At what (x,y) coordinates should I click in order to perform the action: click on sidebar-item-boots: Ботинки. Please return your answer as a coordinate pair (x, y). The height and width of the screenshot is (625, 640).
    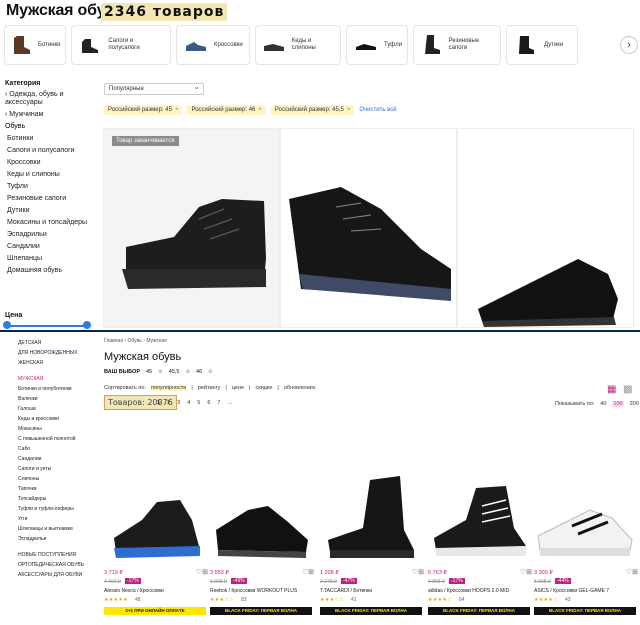
    Looking at the image, I should click on (51, 139).